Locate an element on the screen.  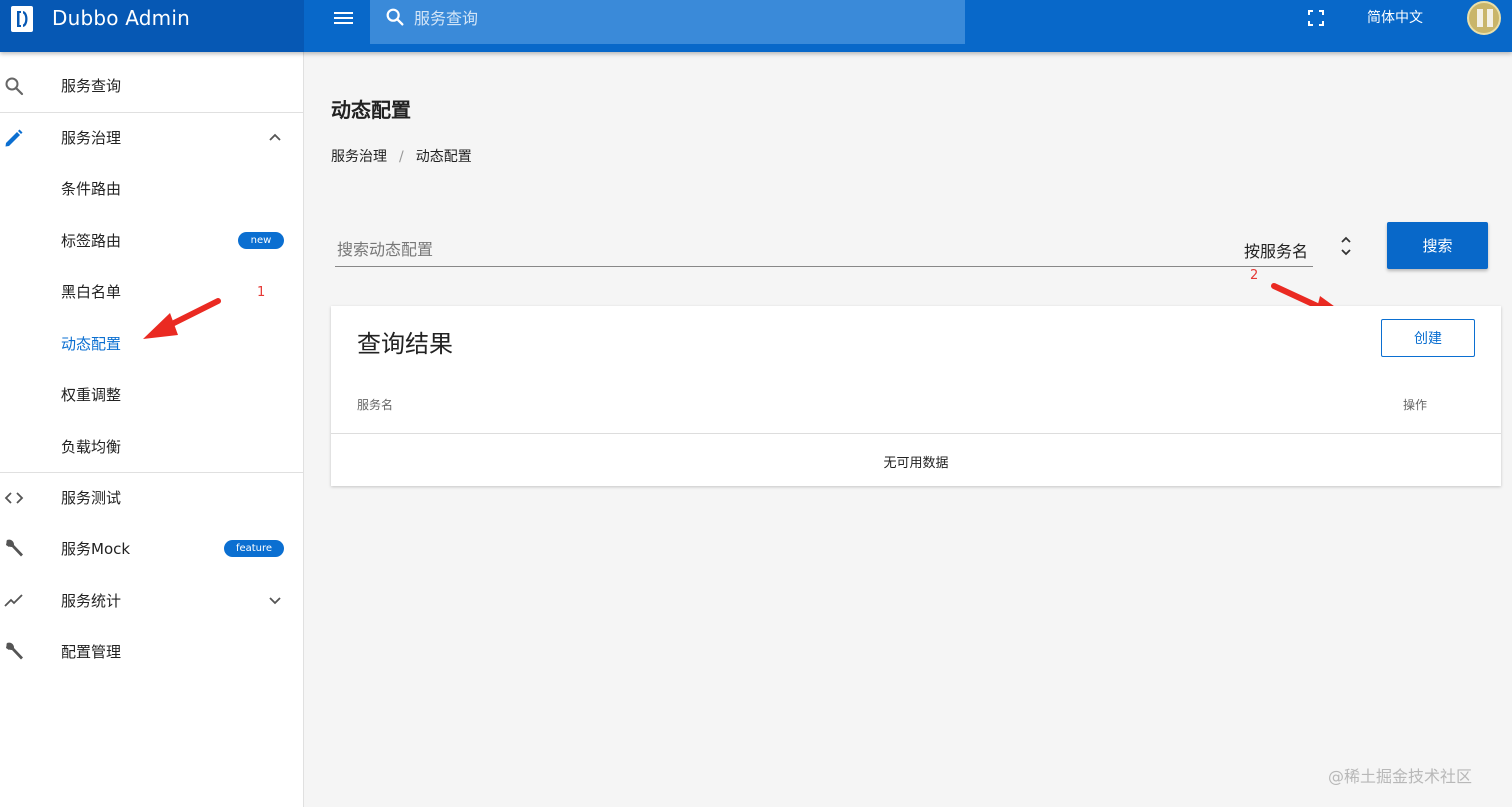
search-type-select: 按服务名 is located at coordinates (1276, 250).